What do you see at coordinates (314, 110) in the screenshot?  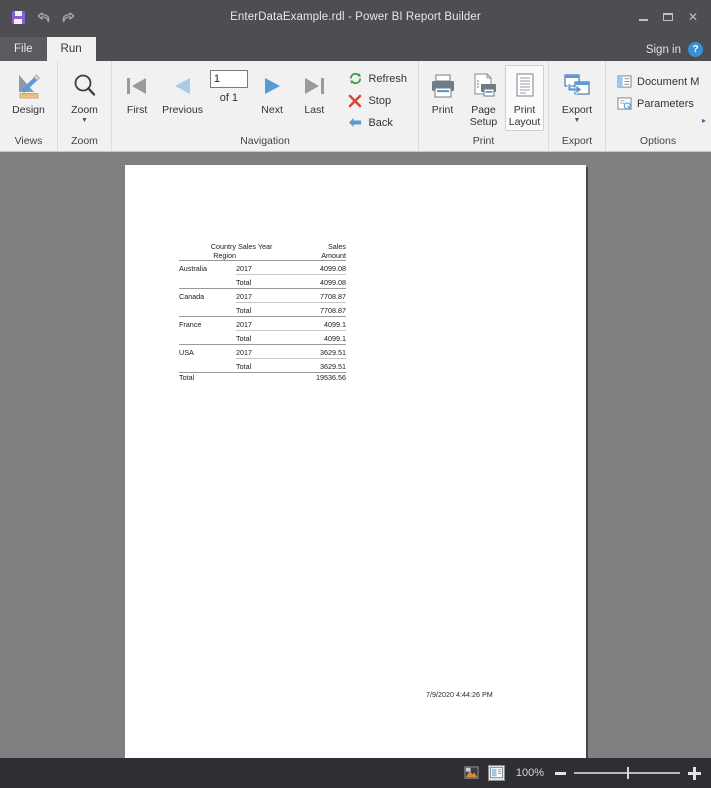 I see `last-label: Last` at bounding box center [314, 110].